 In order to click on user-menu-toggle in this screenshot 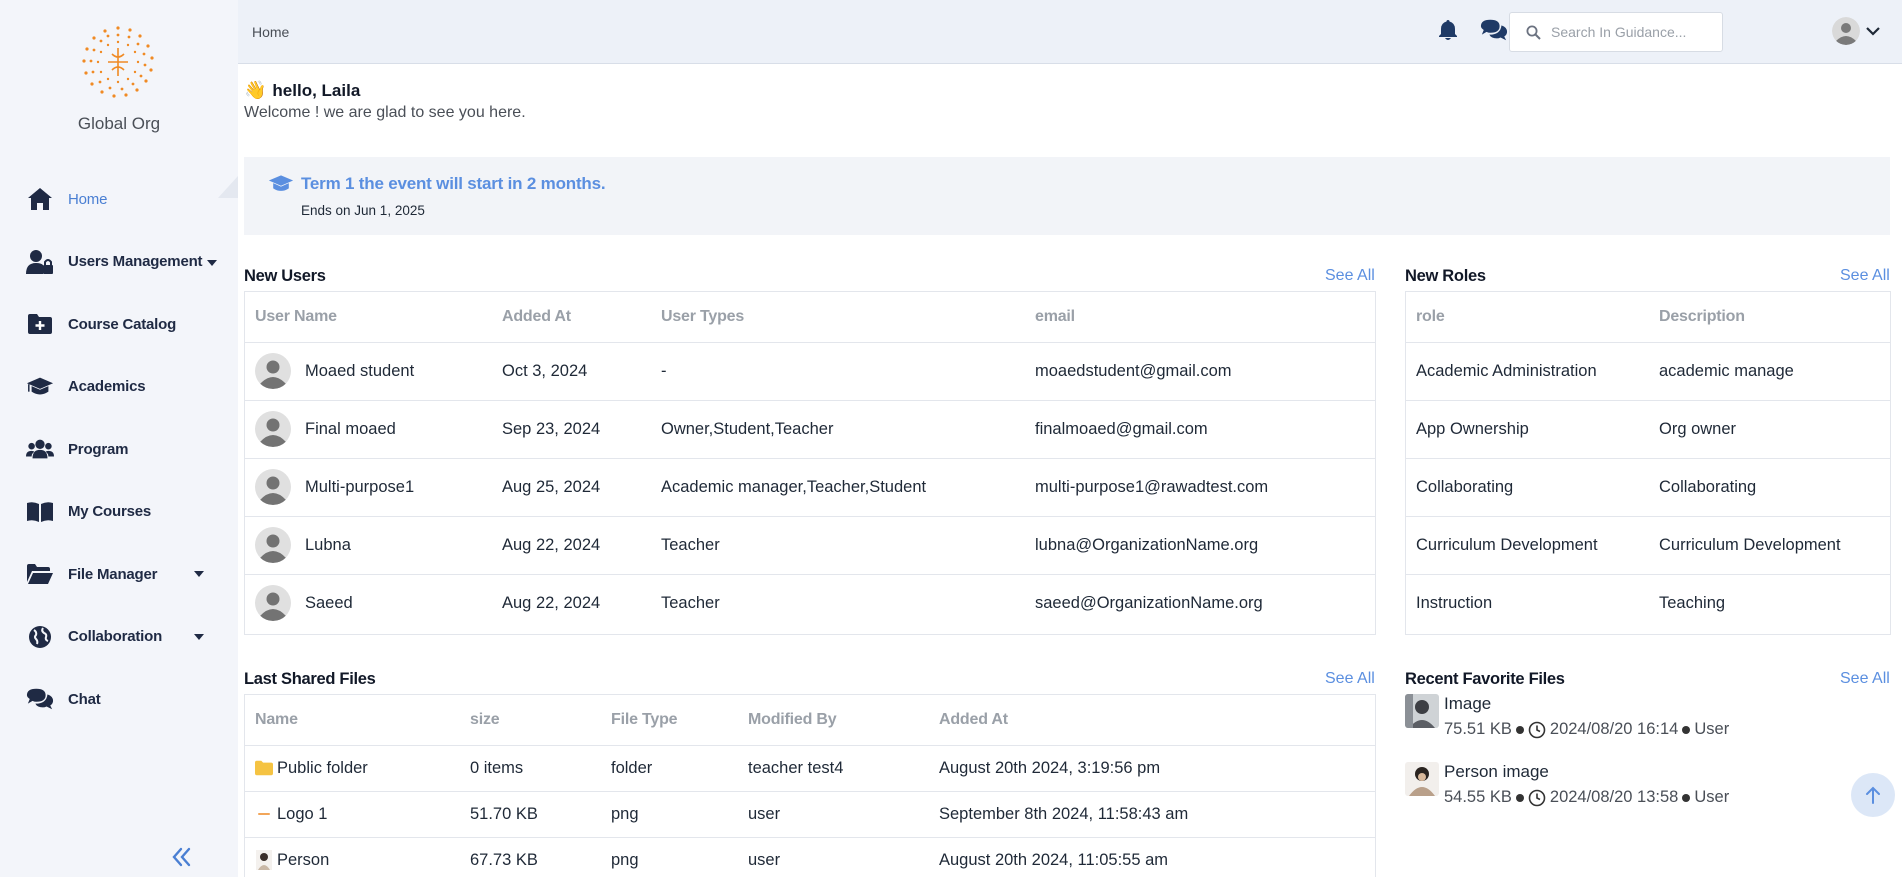, I will do `click(1873, 30)`.